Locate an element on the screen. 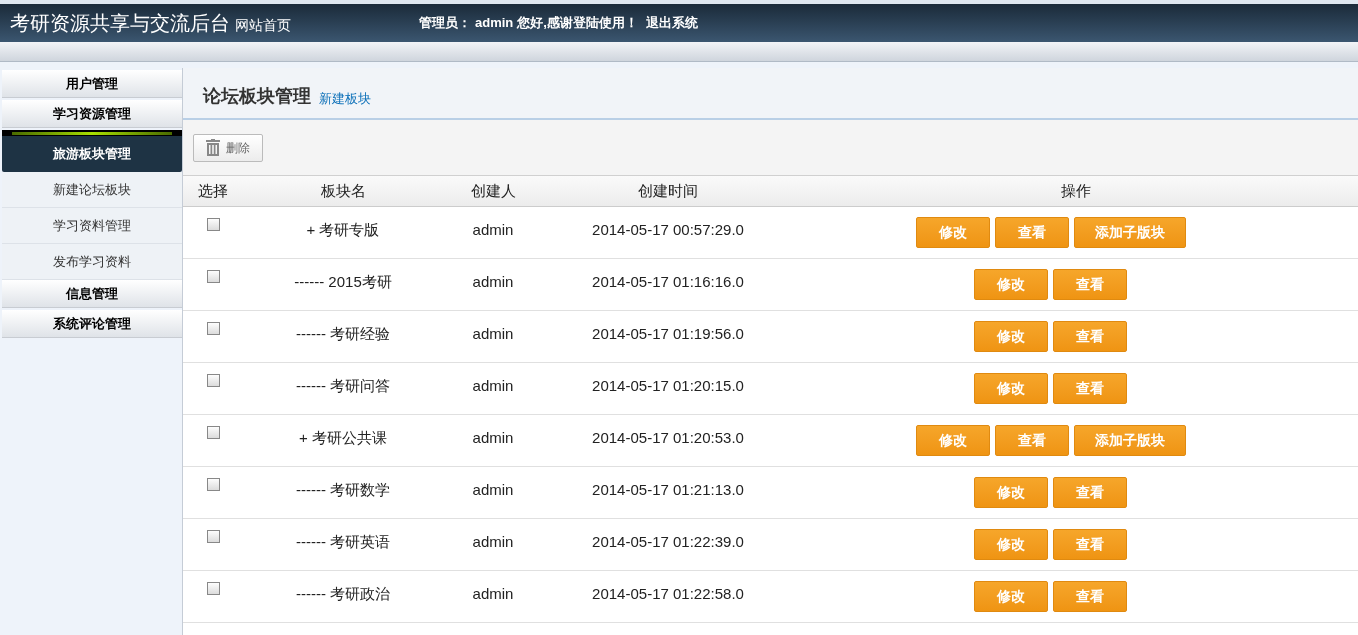 Image resolution: width=1358 pixels, height=635 pixels. created-time: 2014-05-17 00:57:29.0 is located at coordinates (668, 230).